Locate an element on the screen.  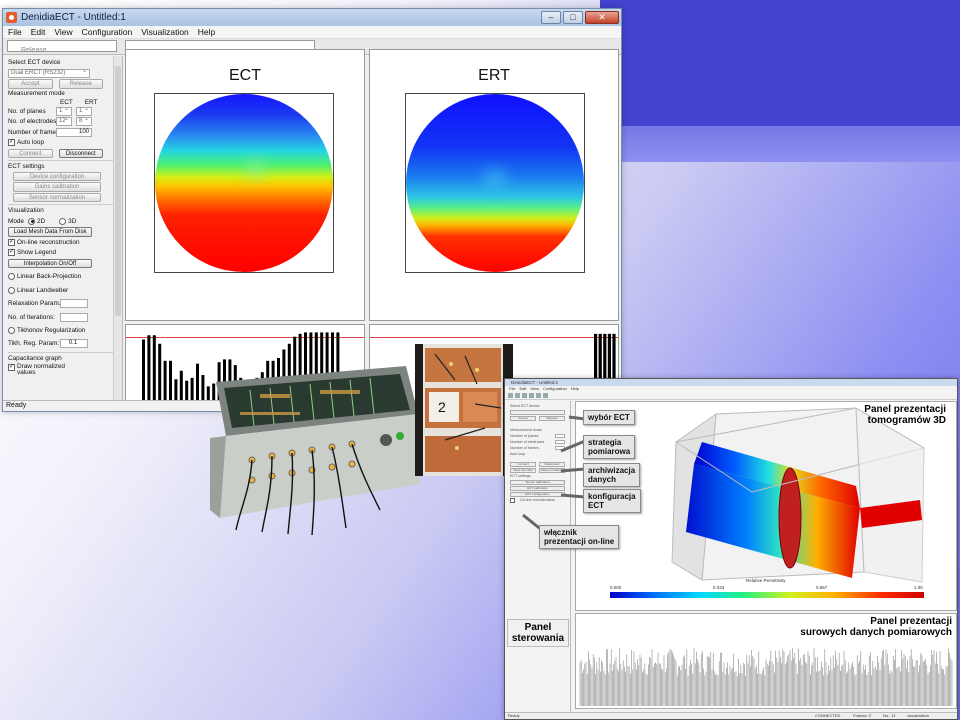
close-button: ✕ is located at coordinates (602, 17).